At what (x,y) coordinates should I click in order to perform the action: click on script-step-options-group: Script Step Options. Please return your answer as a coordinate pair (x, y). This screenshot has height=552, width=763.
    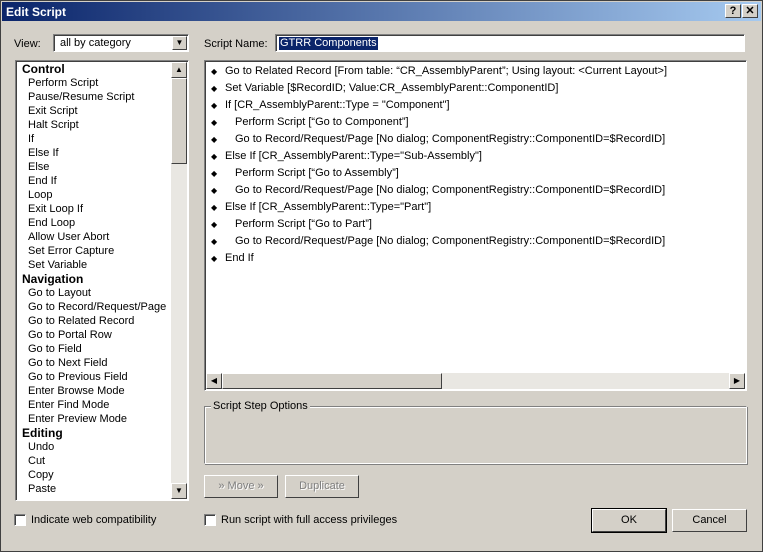
    Looking at the image, I should click on (475, 432).